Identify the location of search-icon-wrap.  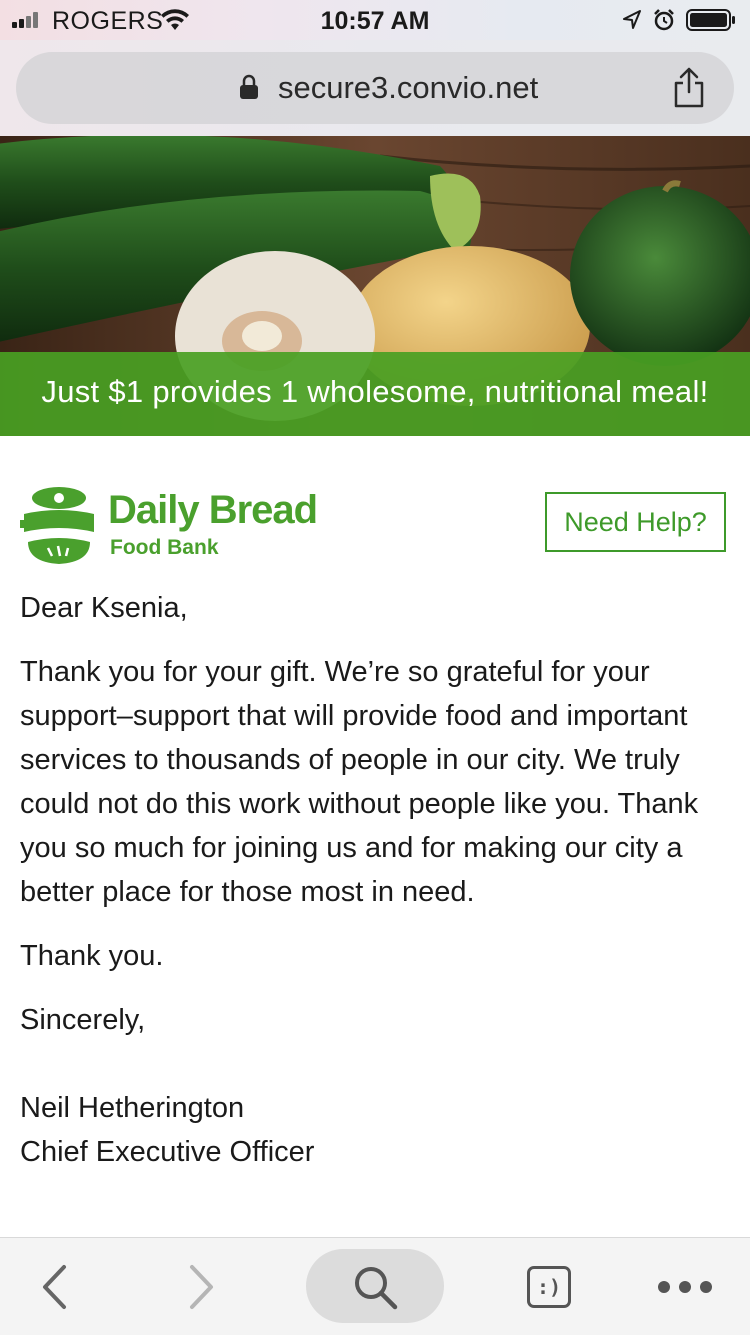
(375, 1286).